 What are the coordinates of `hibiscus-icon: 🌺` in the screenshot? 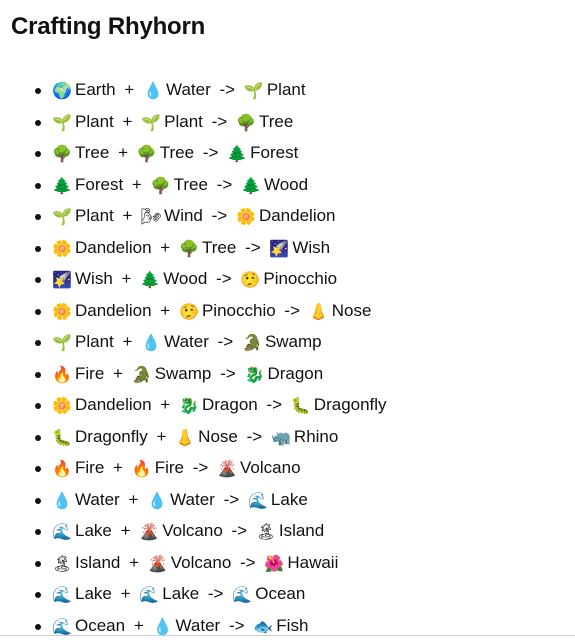 It's located at (274, 564).